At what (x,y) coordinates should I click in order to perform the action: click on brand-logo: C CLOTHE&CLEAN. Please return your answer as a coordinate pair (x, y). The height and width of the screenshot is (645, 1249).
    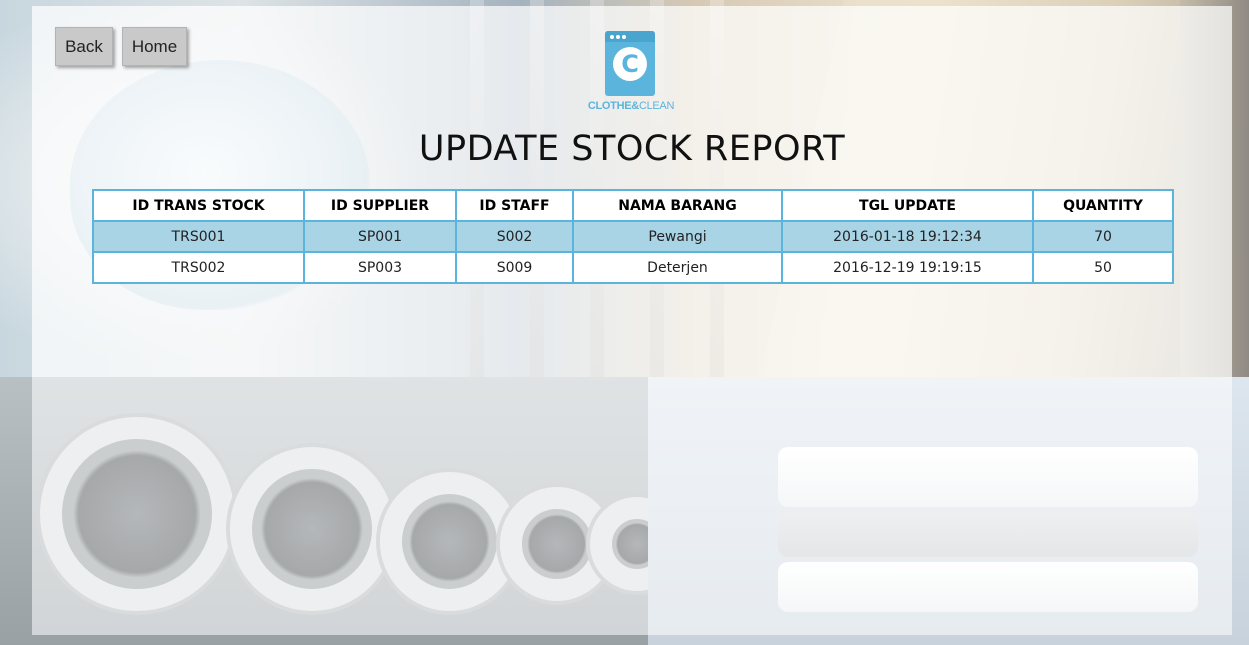
    Looking at the image, I should click on (631, 73).